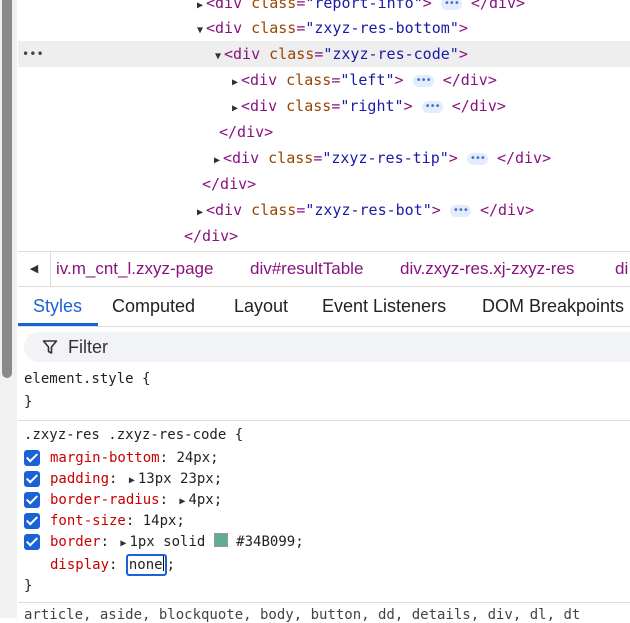  What do you see at coordinates (136, 500) in the screenshot?
I see `css-property: border-radius: ▶ 4px;` at bounding box center [136, 500].